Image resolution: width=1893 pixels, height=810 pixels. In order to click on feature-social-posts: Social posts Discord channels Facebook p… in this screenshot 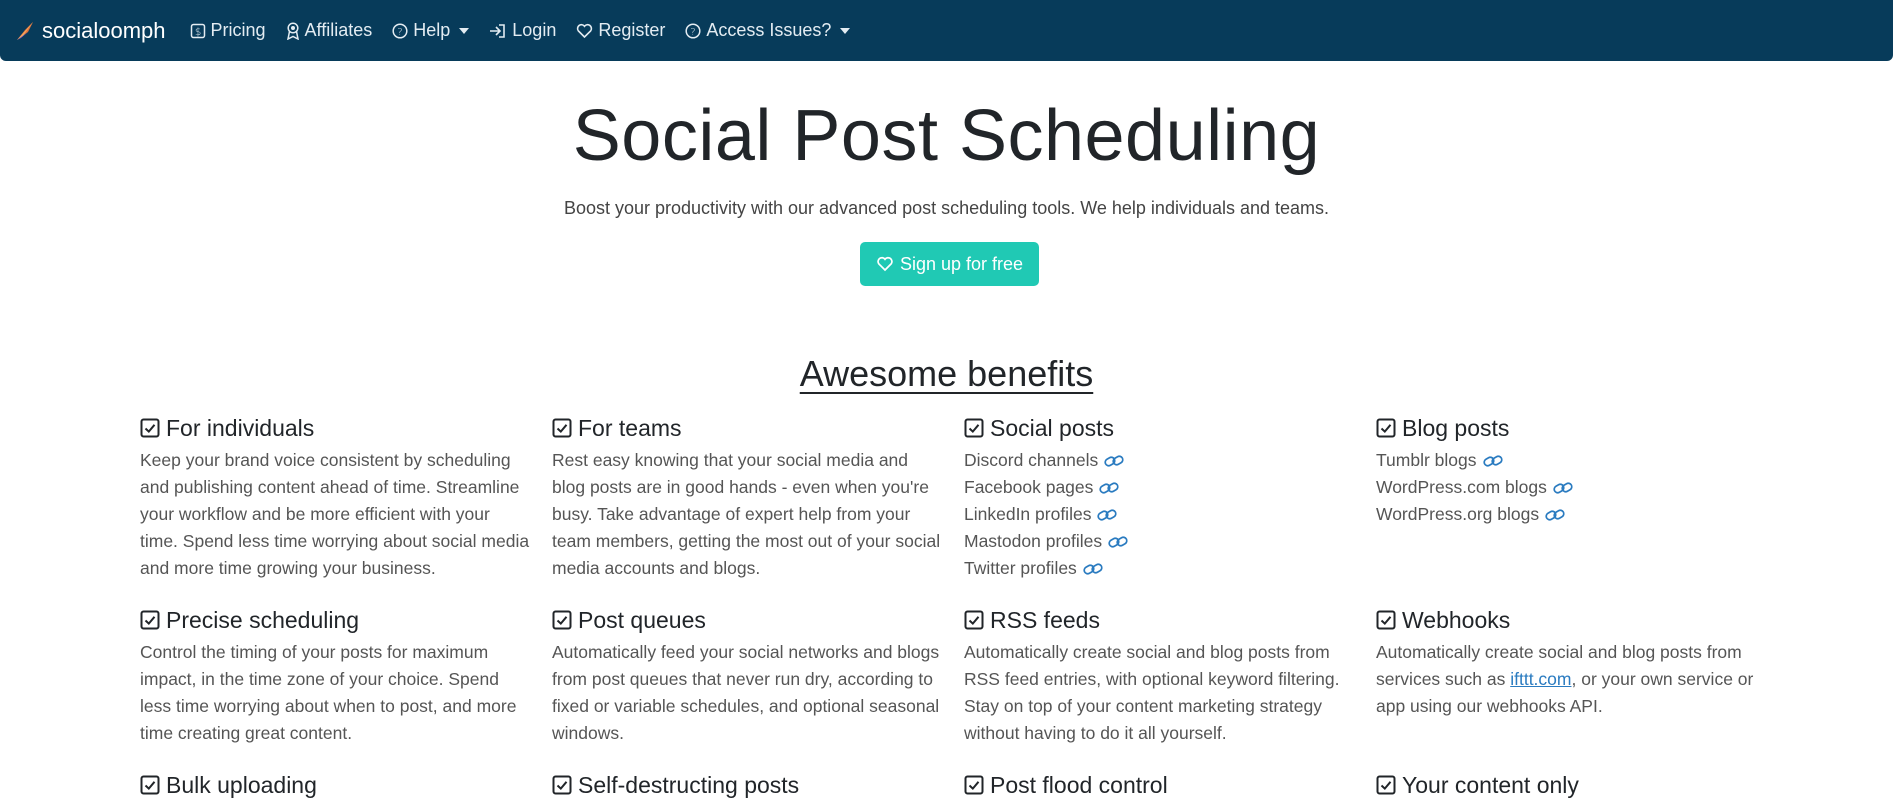, I will do `click(1160, 497)`.